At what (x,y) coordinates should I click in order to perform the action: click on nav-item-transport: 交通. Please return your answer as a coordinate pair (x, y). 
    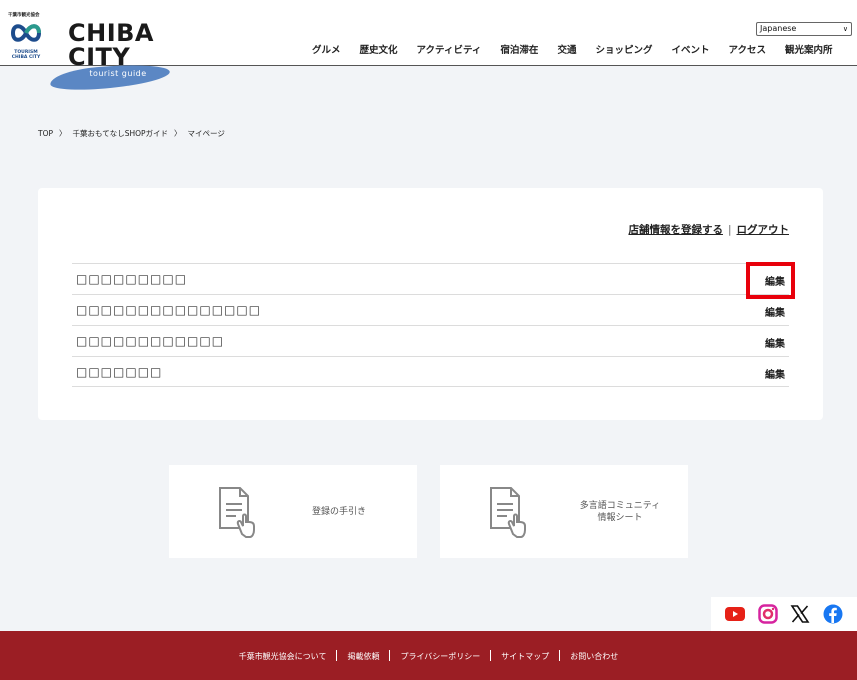
    Looking at the image, I should click on (566, 51).